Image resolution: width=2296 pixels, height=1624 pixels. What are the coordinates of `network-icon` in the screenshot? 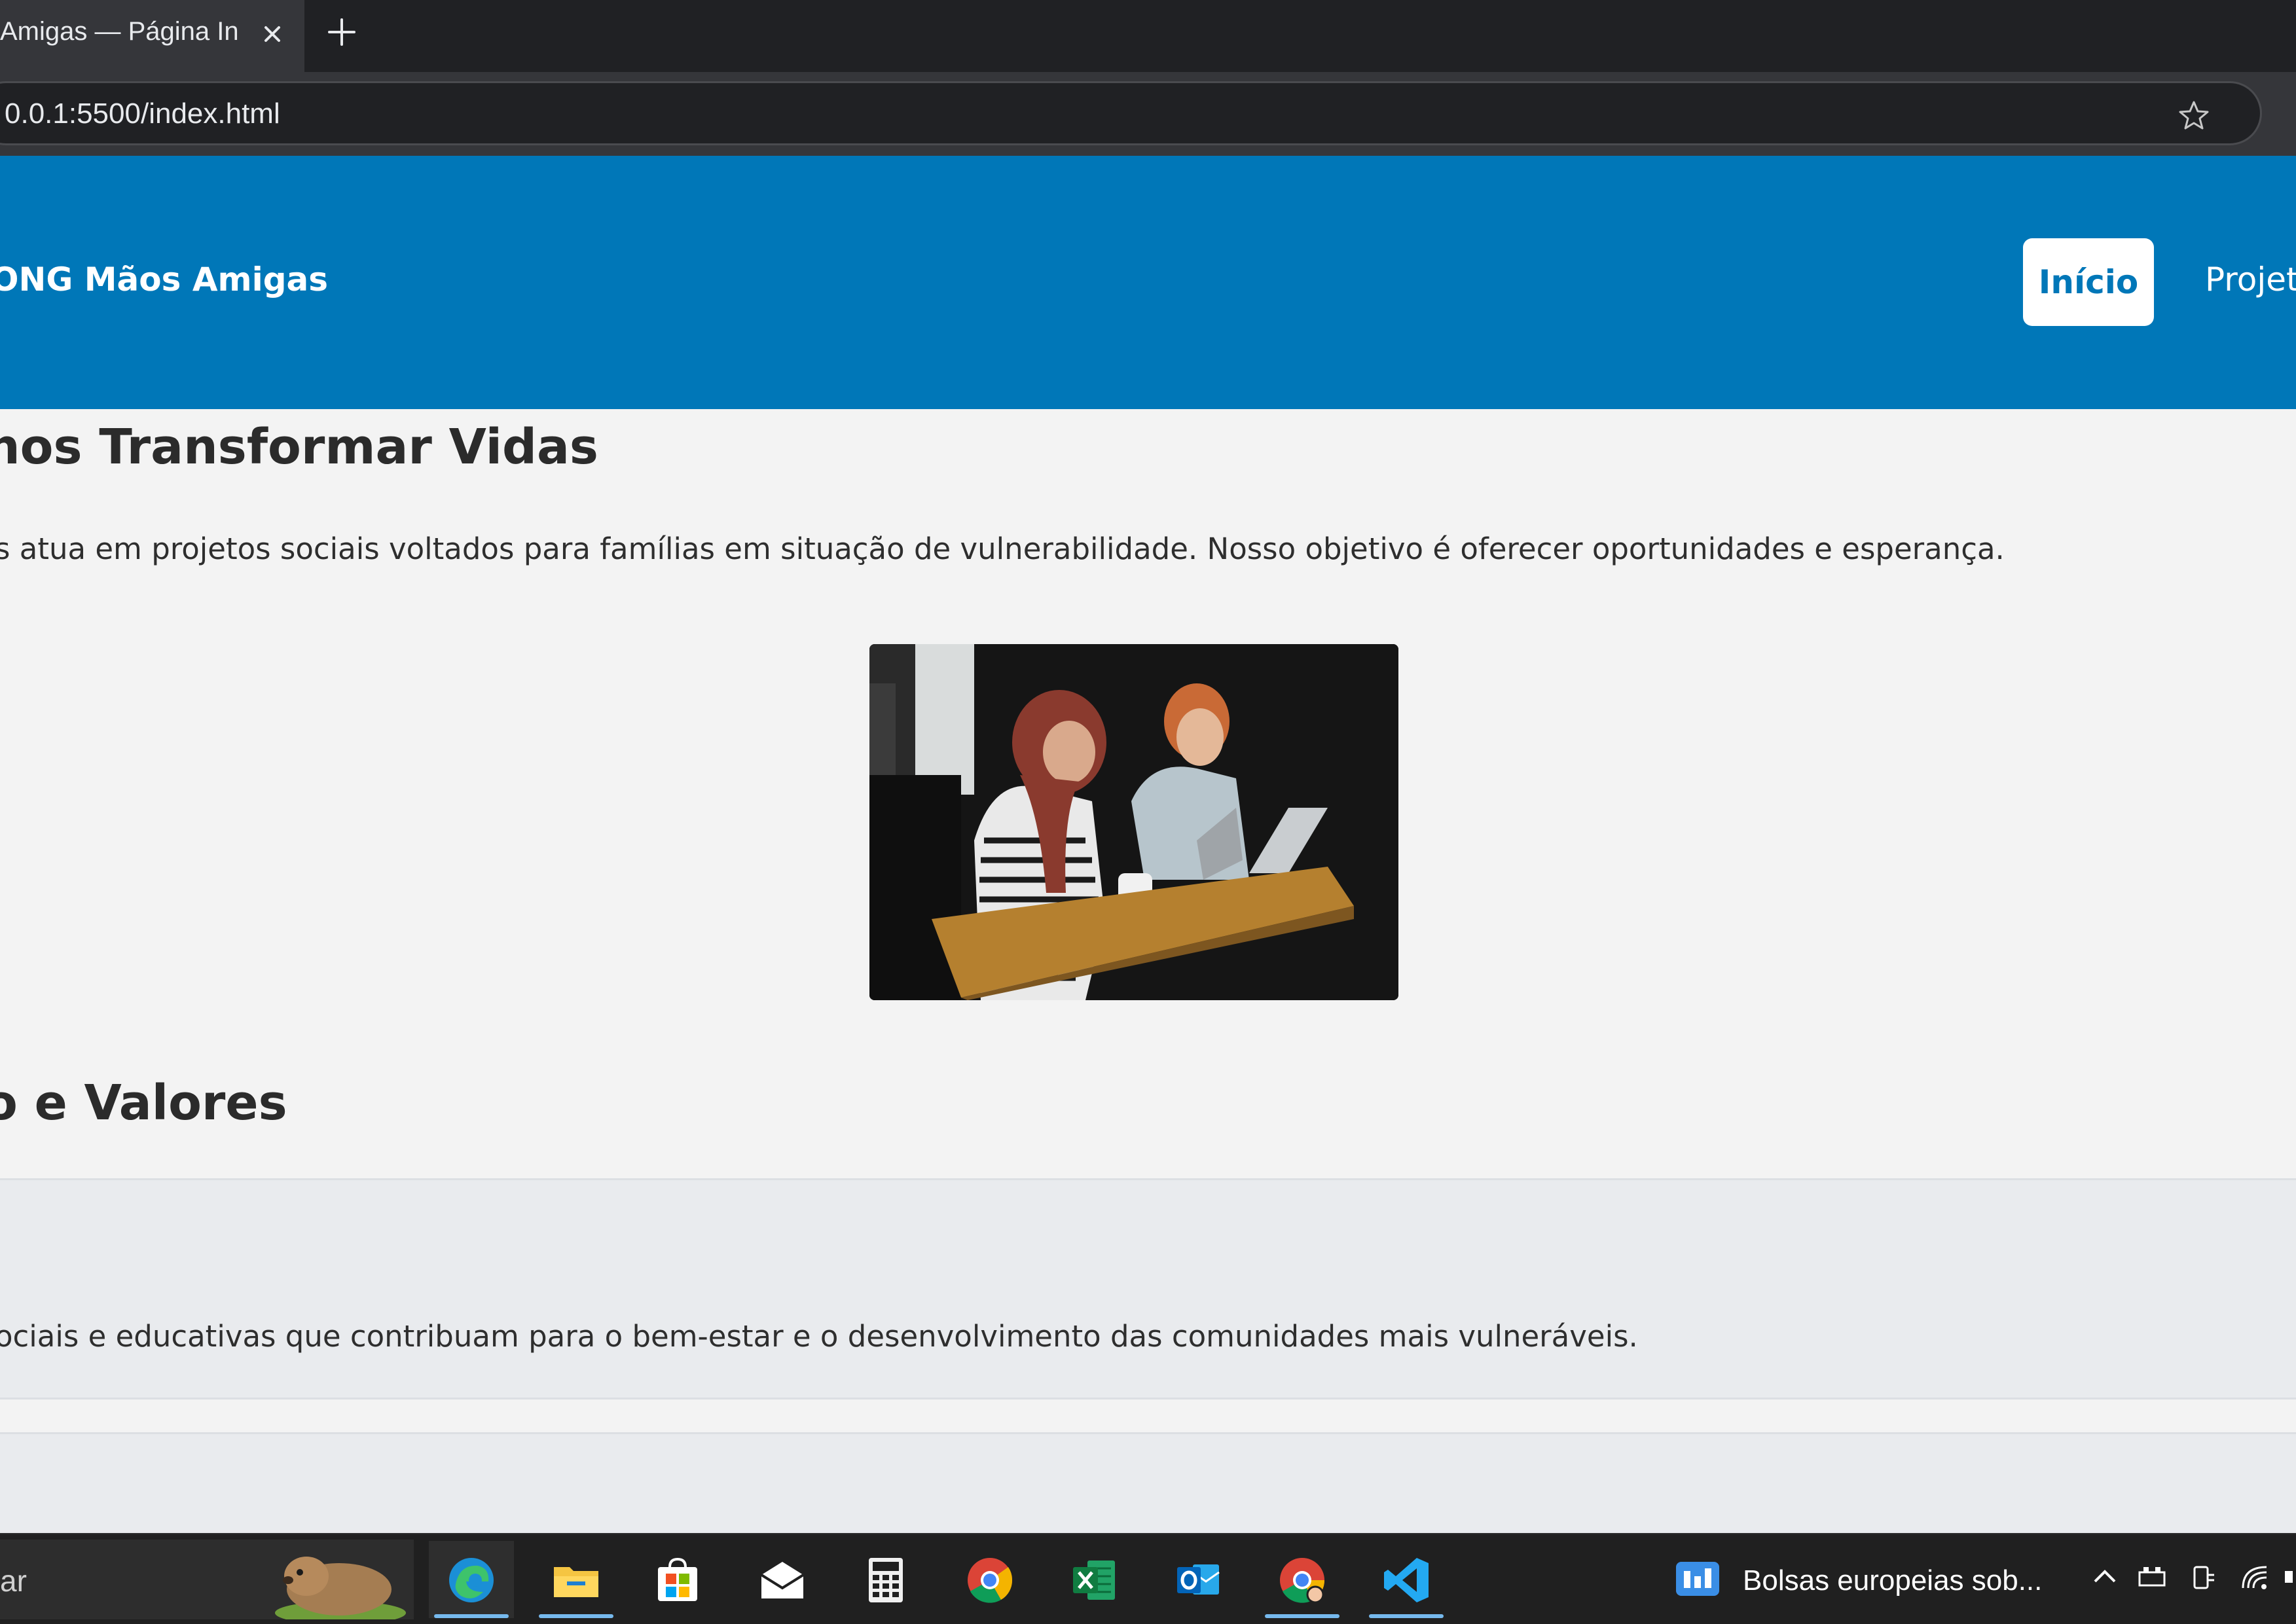 It's located at (2152, 1577).